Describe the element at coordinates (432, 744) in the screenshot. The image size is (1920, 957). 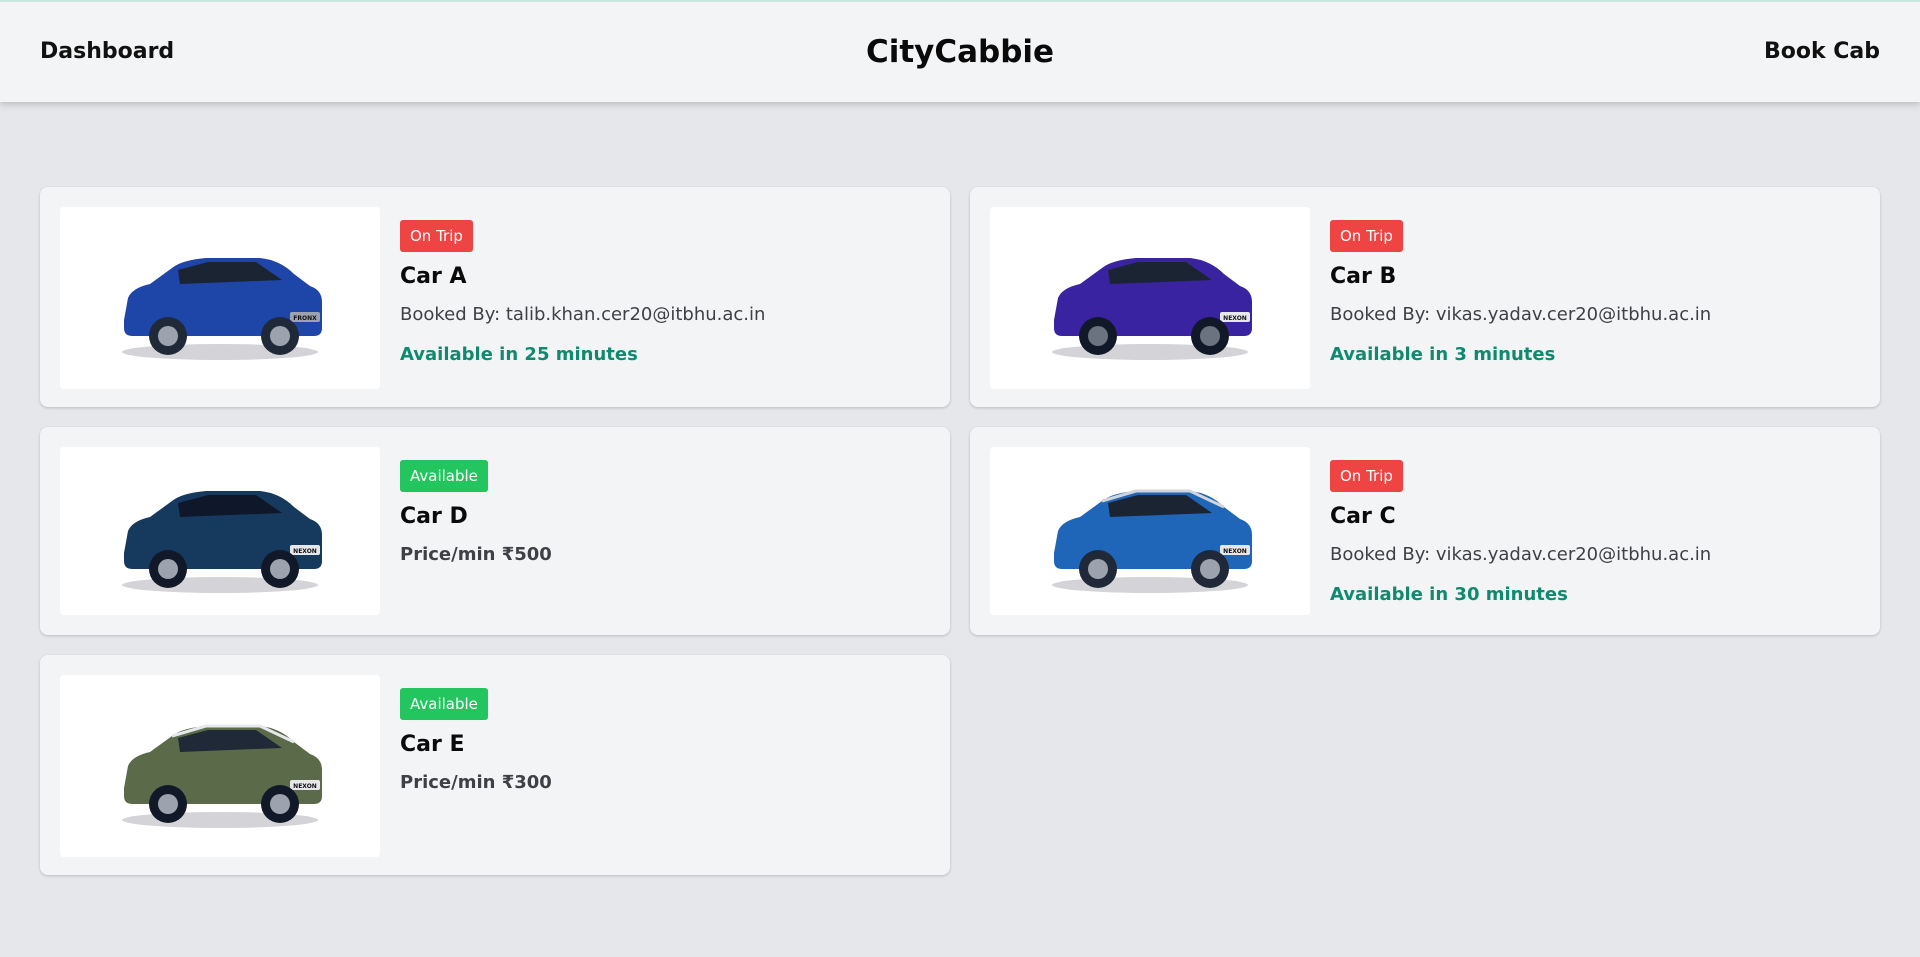
I see `car-name: Car E` at that location.